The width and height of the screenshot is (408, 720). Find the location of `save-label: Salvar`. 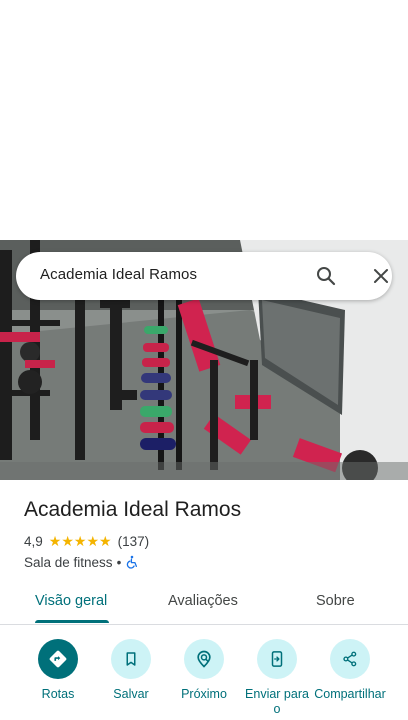

save-label: Salvar is located at coordinates (131, 694).